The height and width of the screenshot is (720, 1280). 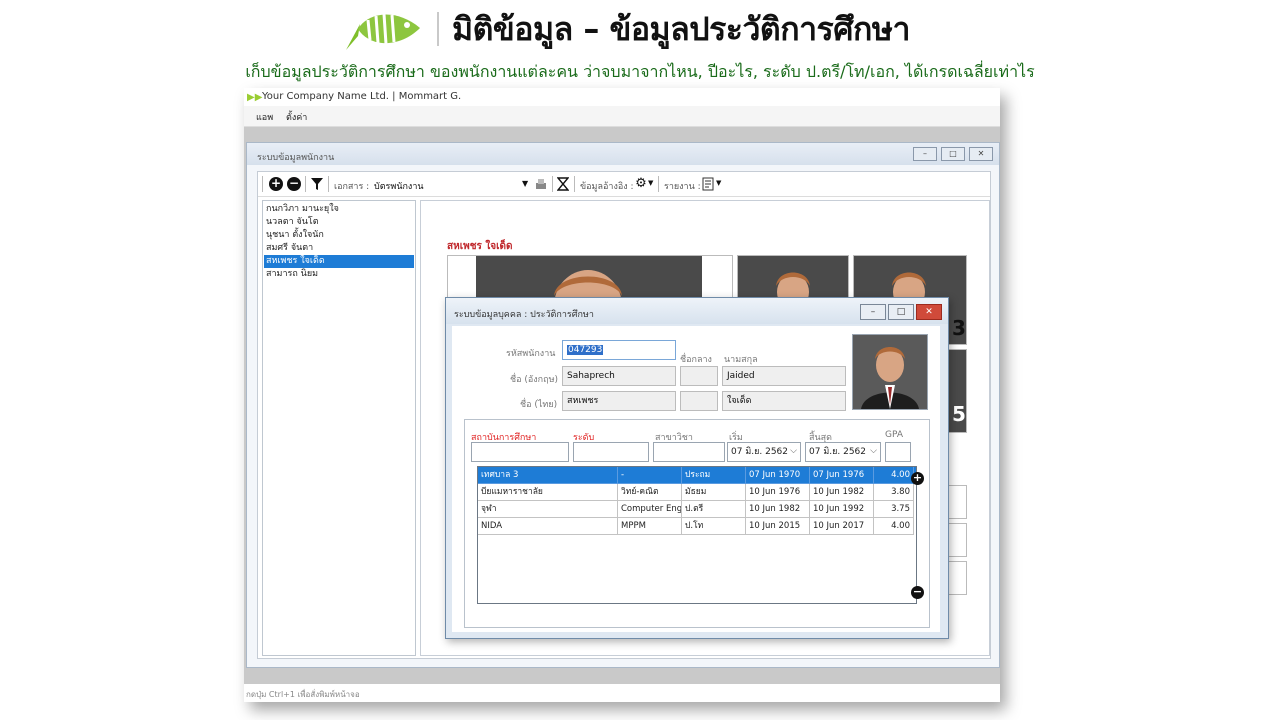 What do you see at coordinates (842, 509) in the screenshot?
I see `cell-end: 10 Jun 1992` at bounding box center [842, 509].